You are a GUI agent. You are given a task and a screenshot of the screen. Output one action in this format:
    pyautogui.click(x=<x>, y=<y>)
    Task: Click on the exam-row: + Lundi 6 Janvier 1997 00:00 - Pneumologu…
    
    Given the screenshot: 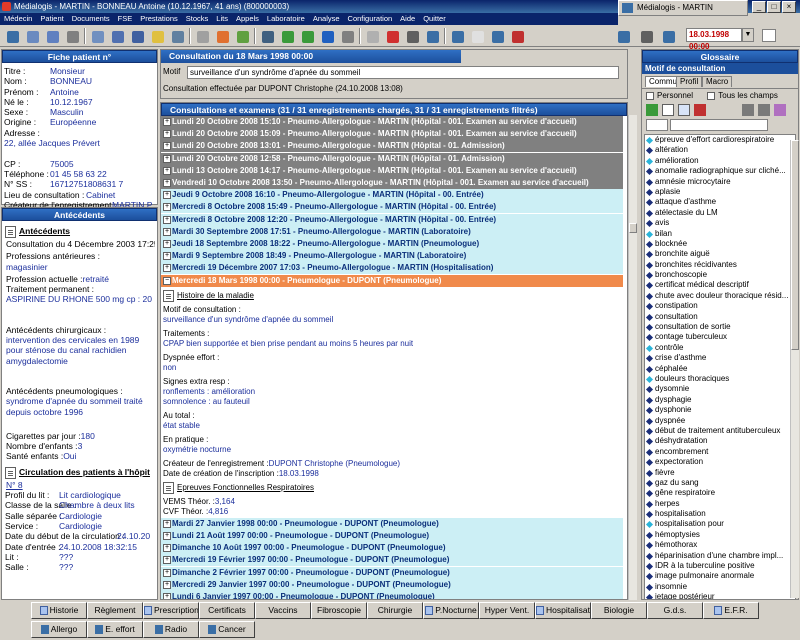 What is the action you would take?
    pyautogui.click(x=392, y=595)
    